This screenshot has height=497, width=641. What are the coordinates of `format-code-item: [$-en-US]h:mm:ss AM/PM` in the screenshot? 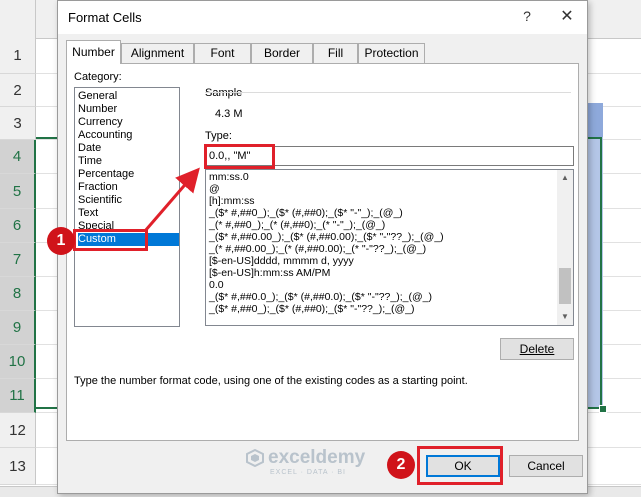 It's located at (269, 273).